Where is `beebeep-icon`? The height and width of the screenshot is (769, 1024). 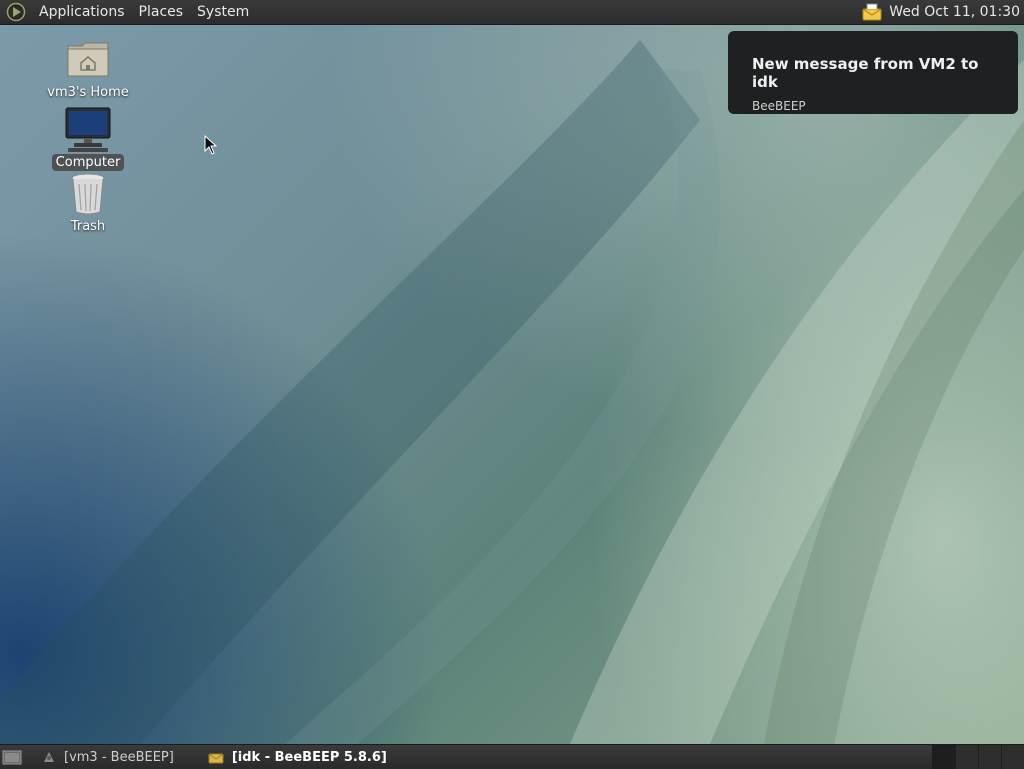
beebeep-icon is located at coordinates (49, 757).